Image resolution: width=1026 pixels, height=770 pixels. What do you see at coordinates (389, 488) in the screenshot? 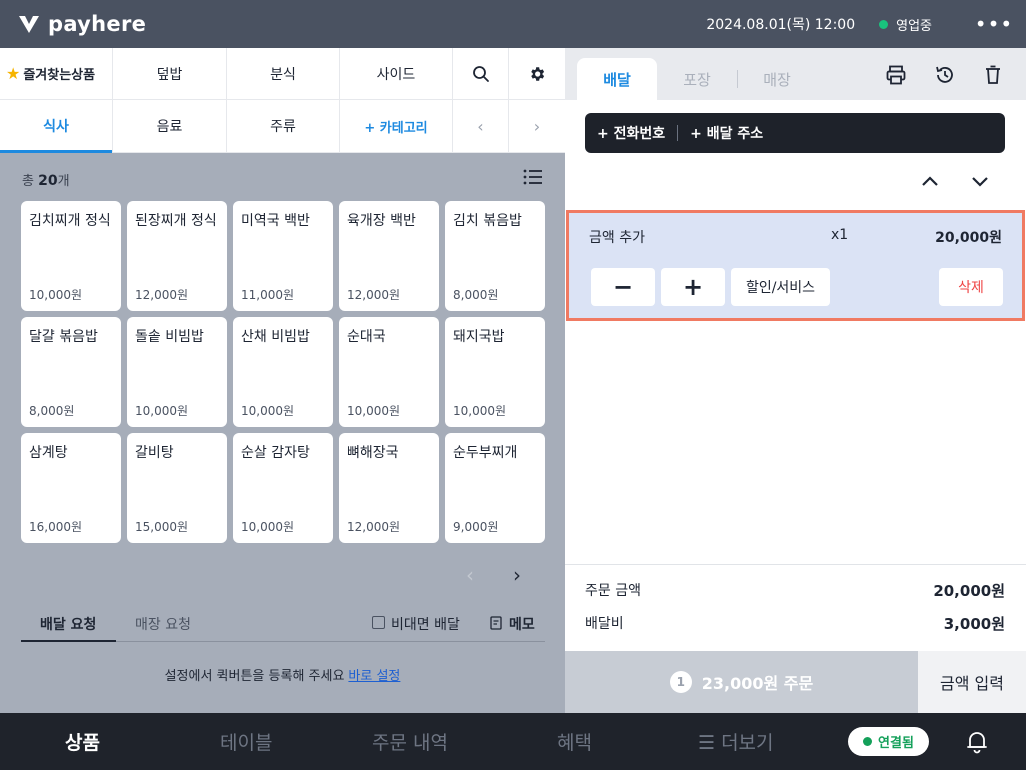
I see `product-card: 뼈해장국 12,000원` at bounding box center [389, 488].